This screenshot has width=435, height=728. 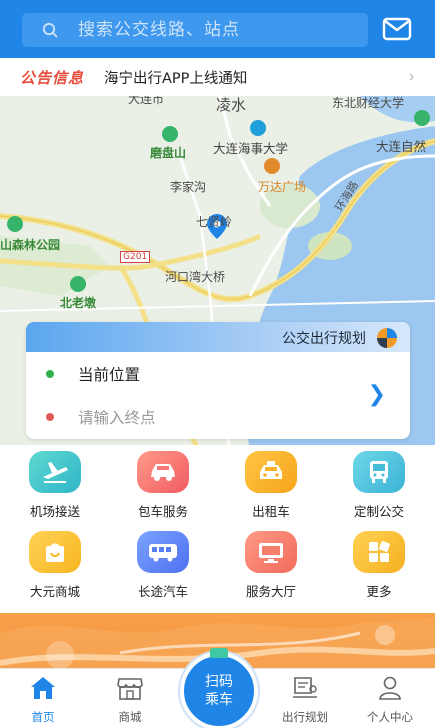 I want to click on destination-dot-icon, so click(x=50, y=417).